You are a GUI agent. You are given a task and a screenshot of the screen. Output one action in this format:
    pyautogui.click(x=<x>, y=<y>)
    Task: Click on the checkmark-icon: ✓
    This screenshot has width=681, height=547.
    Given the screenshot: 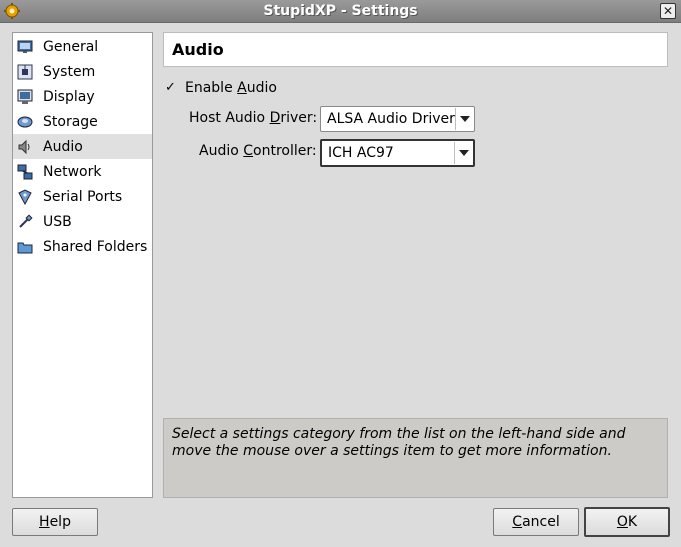 What is the action you would take?
    pyautogui.click(x=171, y=87)
    